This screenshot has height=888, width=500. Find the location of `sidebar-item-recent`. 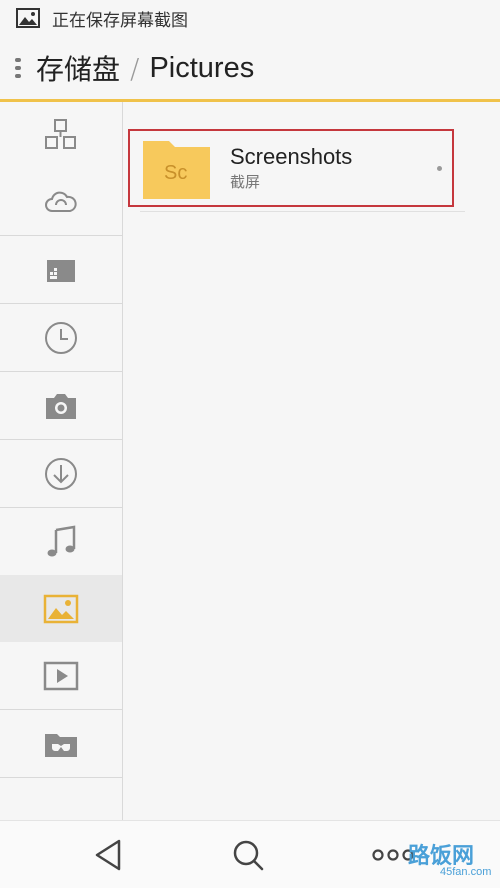

sidebar-item-recent is located at coordinates (61, 337).